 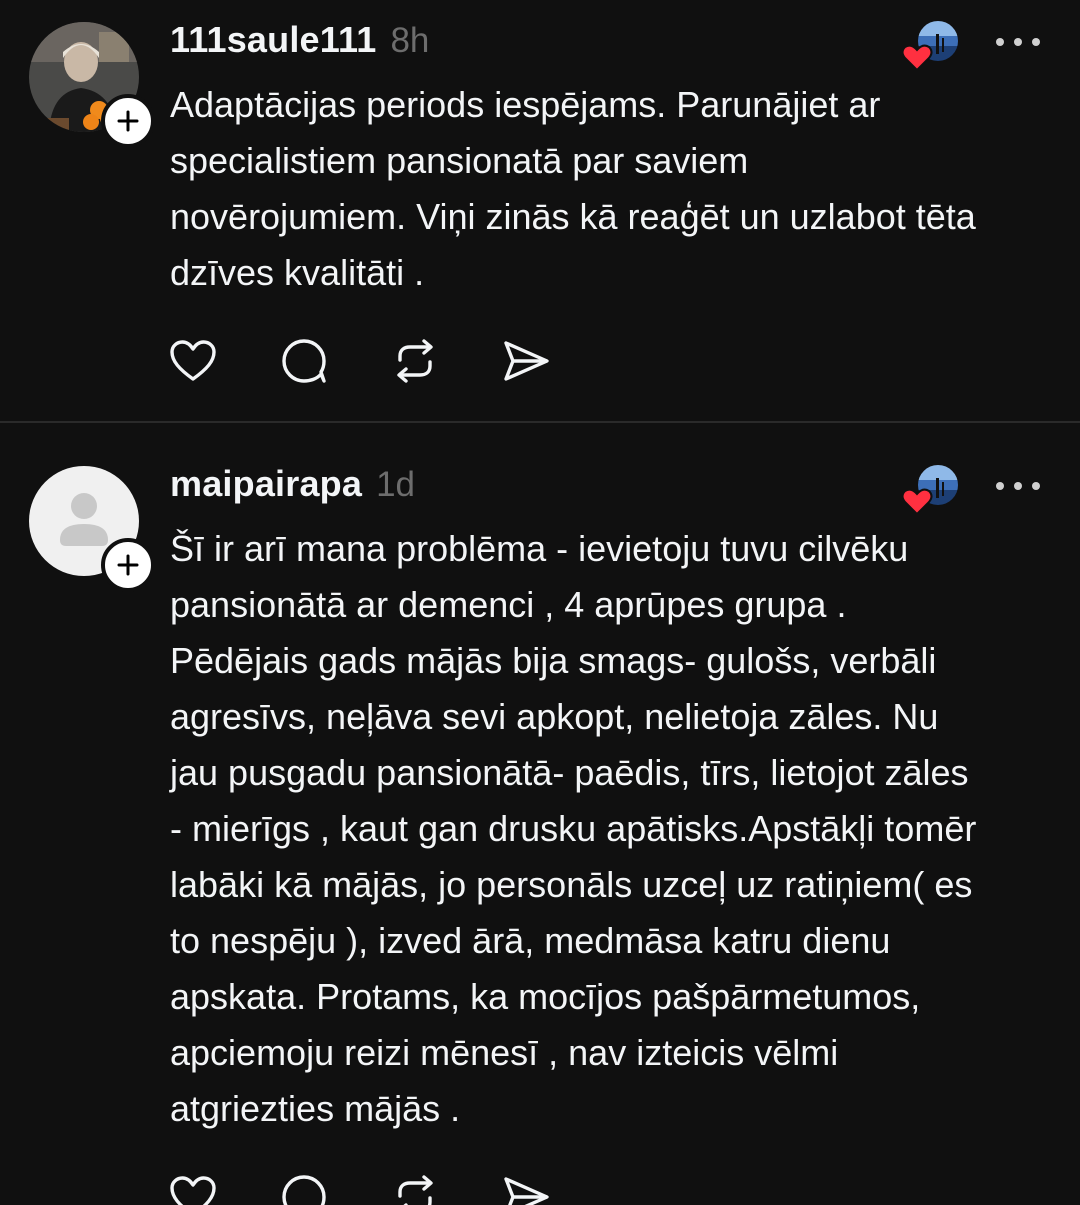 I want to click on post-time: 8h, so click(x=410, y=40).